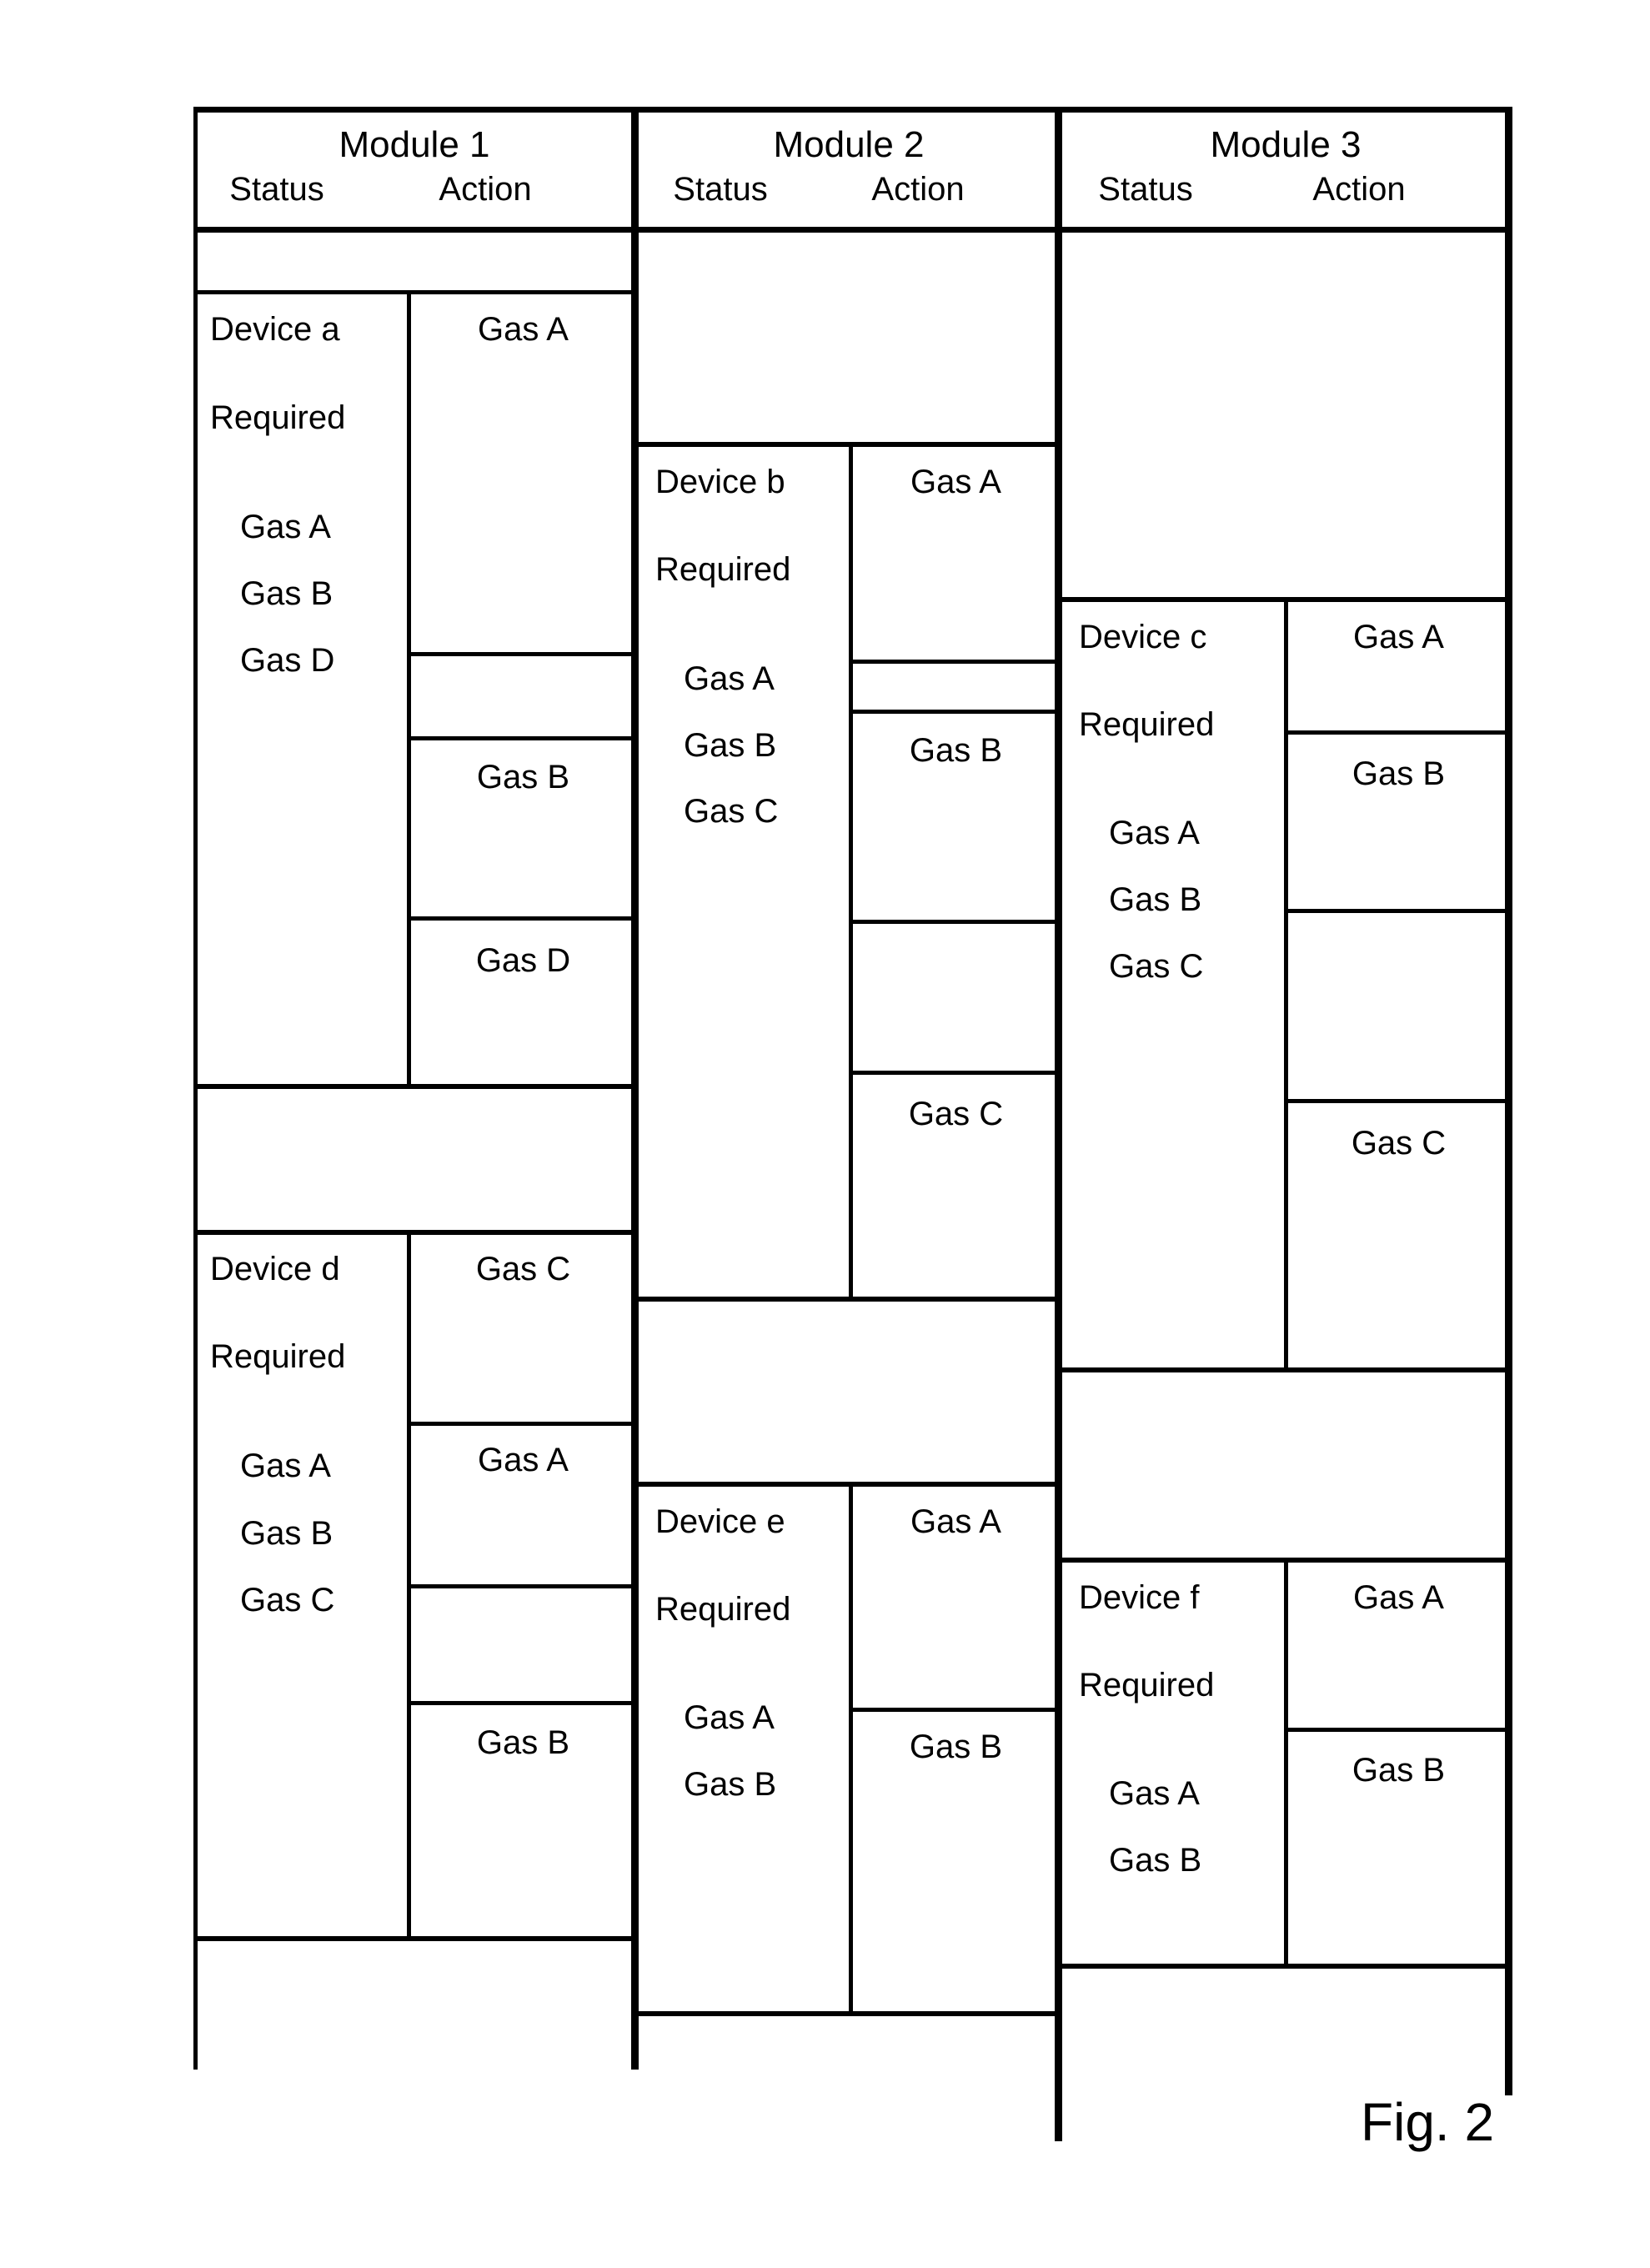 The width and height of the screenshot is (1650, 2268). What do you see at coordinates (955, 482) in the screenshot?
I see `module2-device-b-action-0: Gas A` at bounding box center [955, 482].